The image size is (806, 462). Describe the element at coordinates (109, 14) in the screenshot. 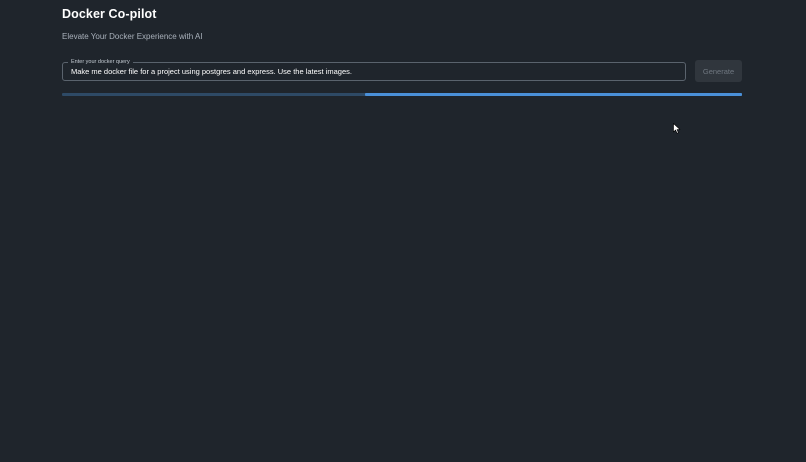

I see `page-title: Docker Co-pilot` at that location.